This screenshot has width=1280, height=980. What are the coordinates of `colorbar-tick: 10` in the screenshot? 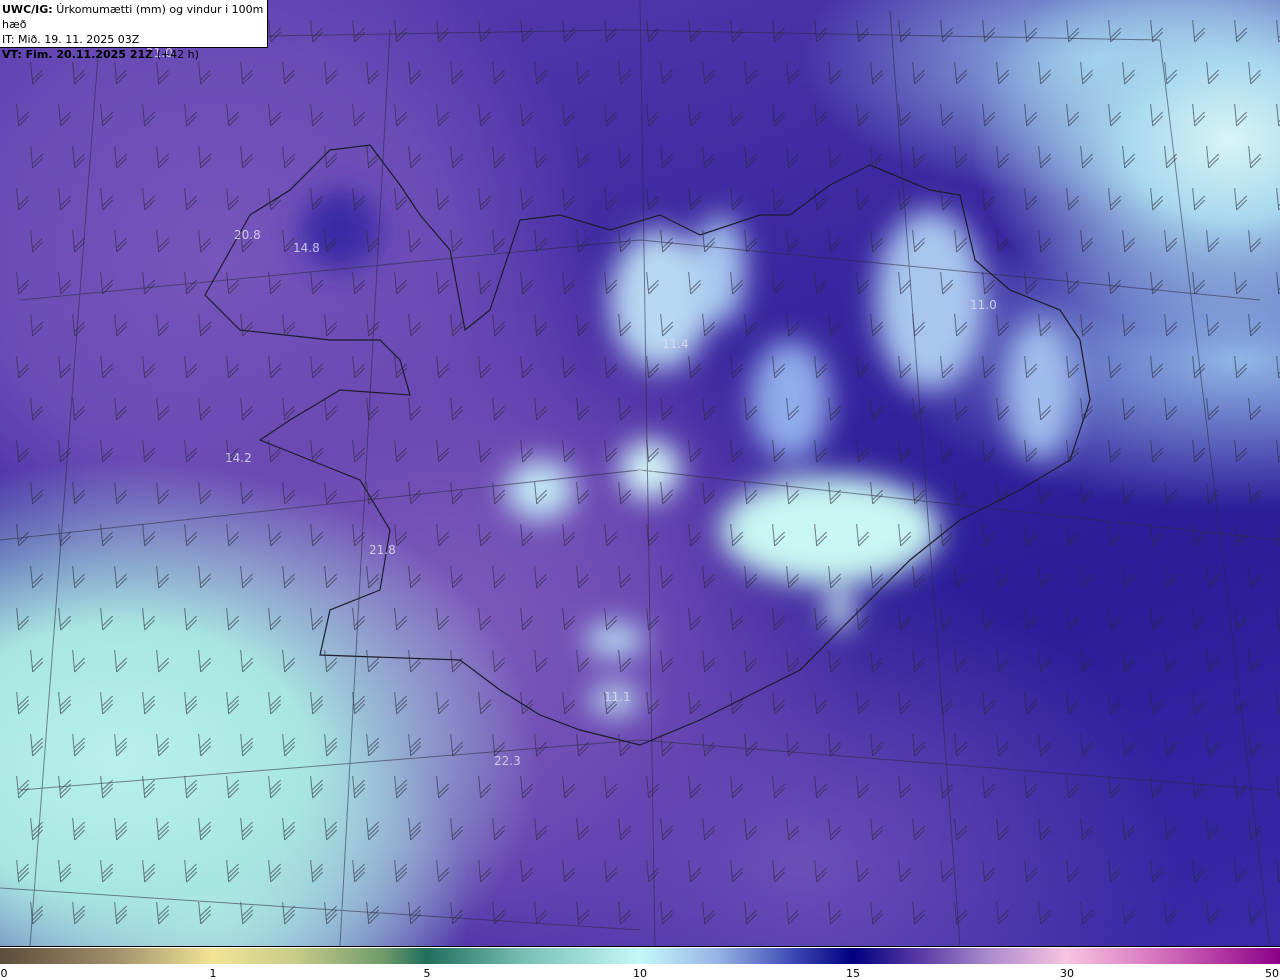 It's located at (640, 973).